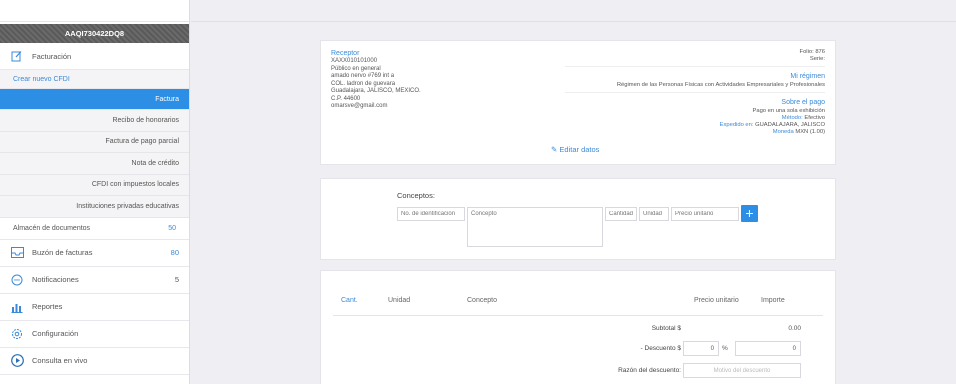 The width and height of the screenshot is (956, 384). What do you see at coordinates (174, 252) in the screenshot?
I see `buzon-count: 80` at bounding box center [174, 252].